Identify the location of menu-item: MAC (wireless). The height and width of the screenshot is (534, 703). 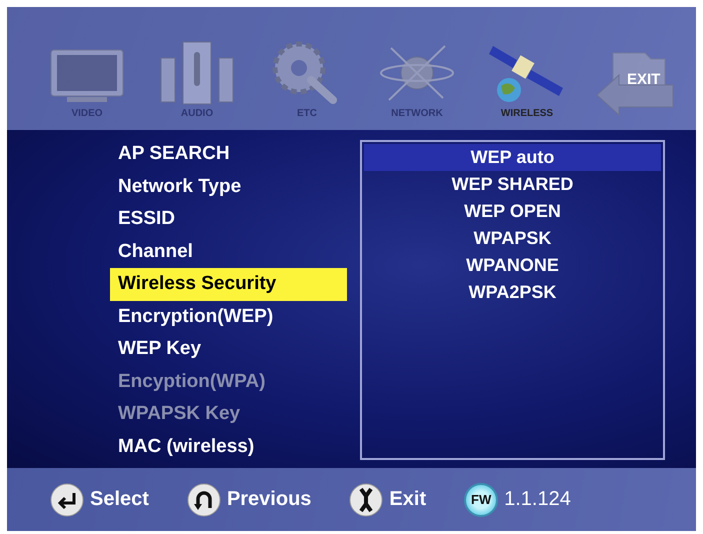
(228, 446).